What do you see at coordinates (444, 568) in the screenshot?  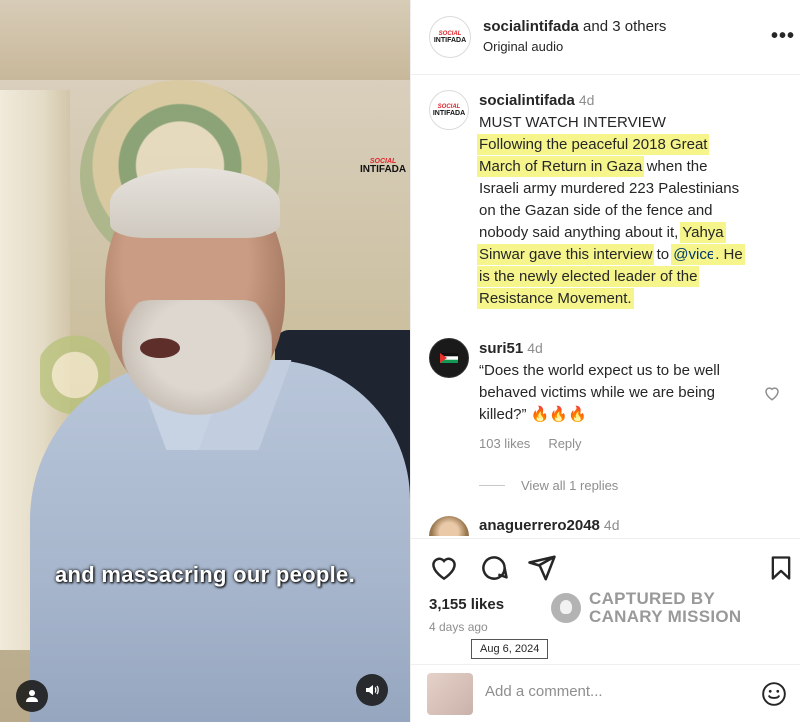 I see `like-icon` at bounding box center [444, 568].